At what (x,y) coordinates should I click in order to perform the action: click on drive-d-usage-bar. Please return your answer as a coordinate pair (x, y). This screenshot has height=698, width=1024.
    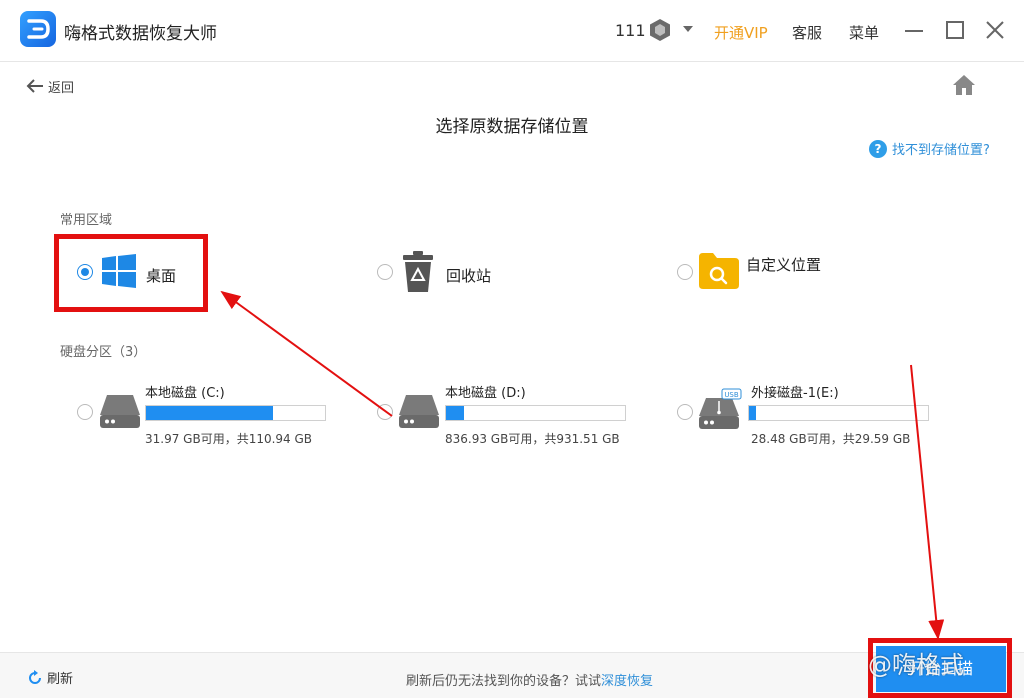
    Looking at the image, I should click on (535, 413).